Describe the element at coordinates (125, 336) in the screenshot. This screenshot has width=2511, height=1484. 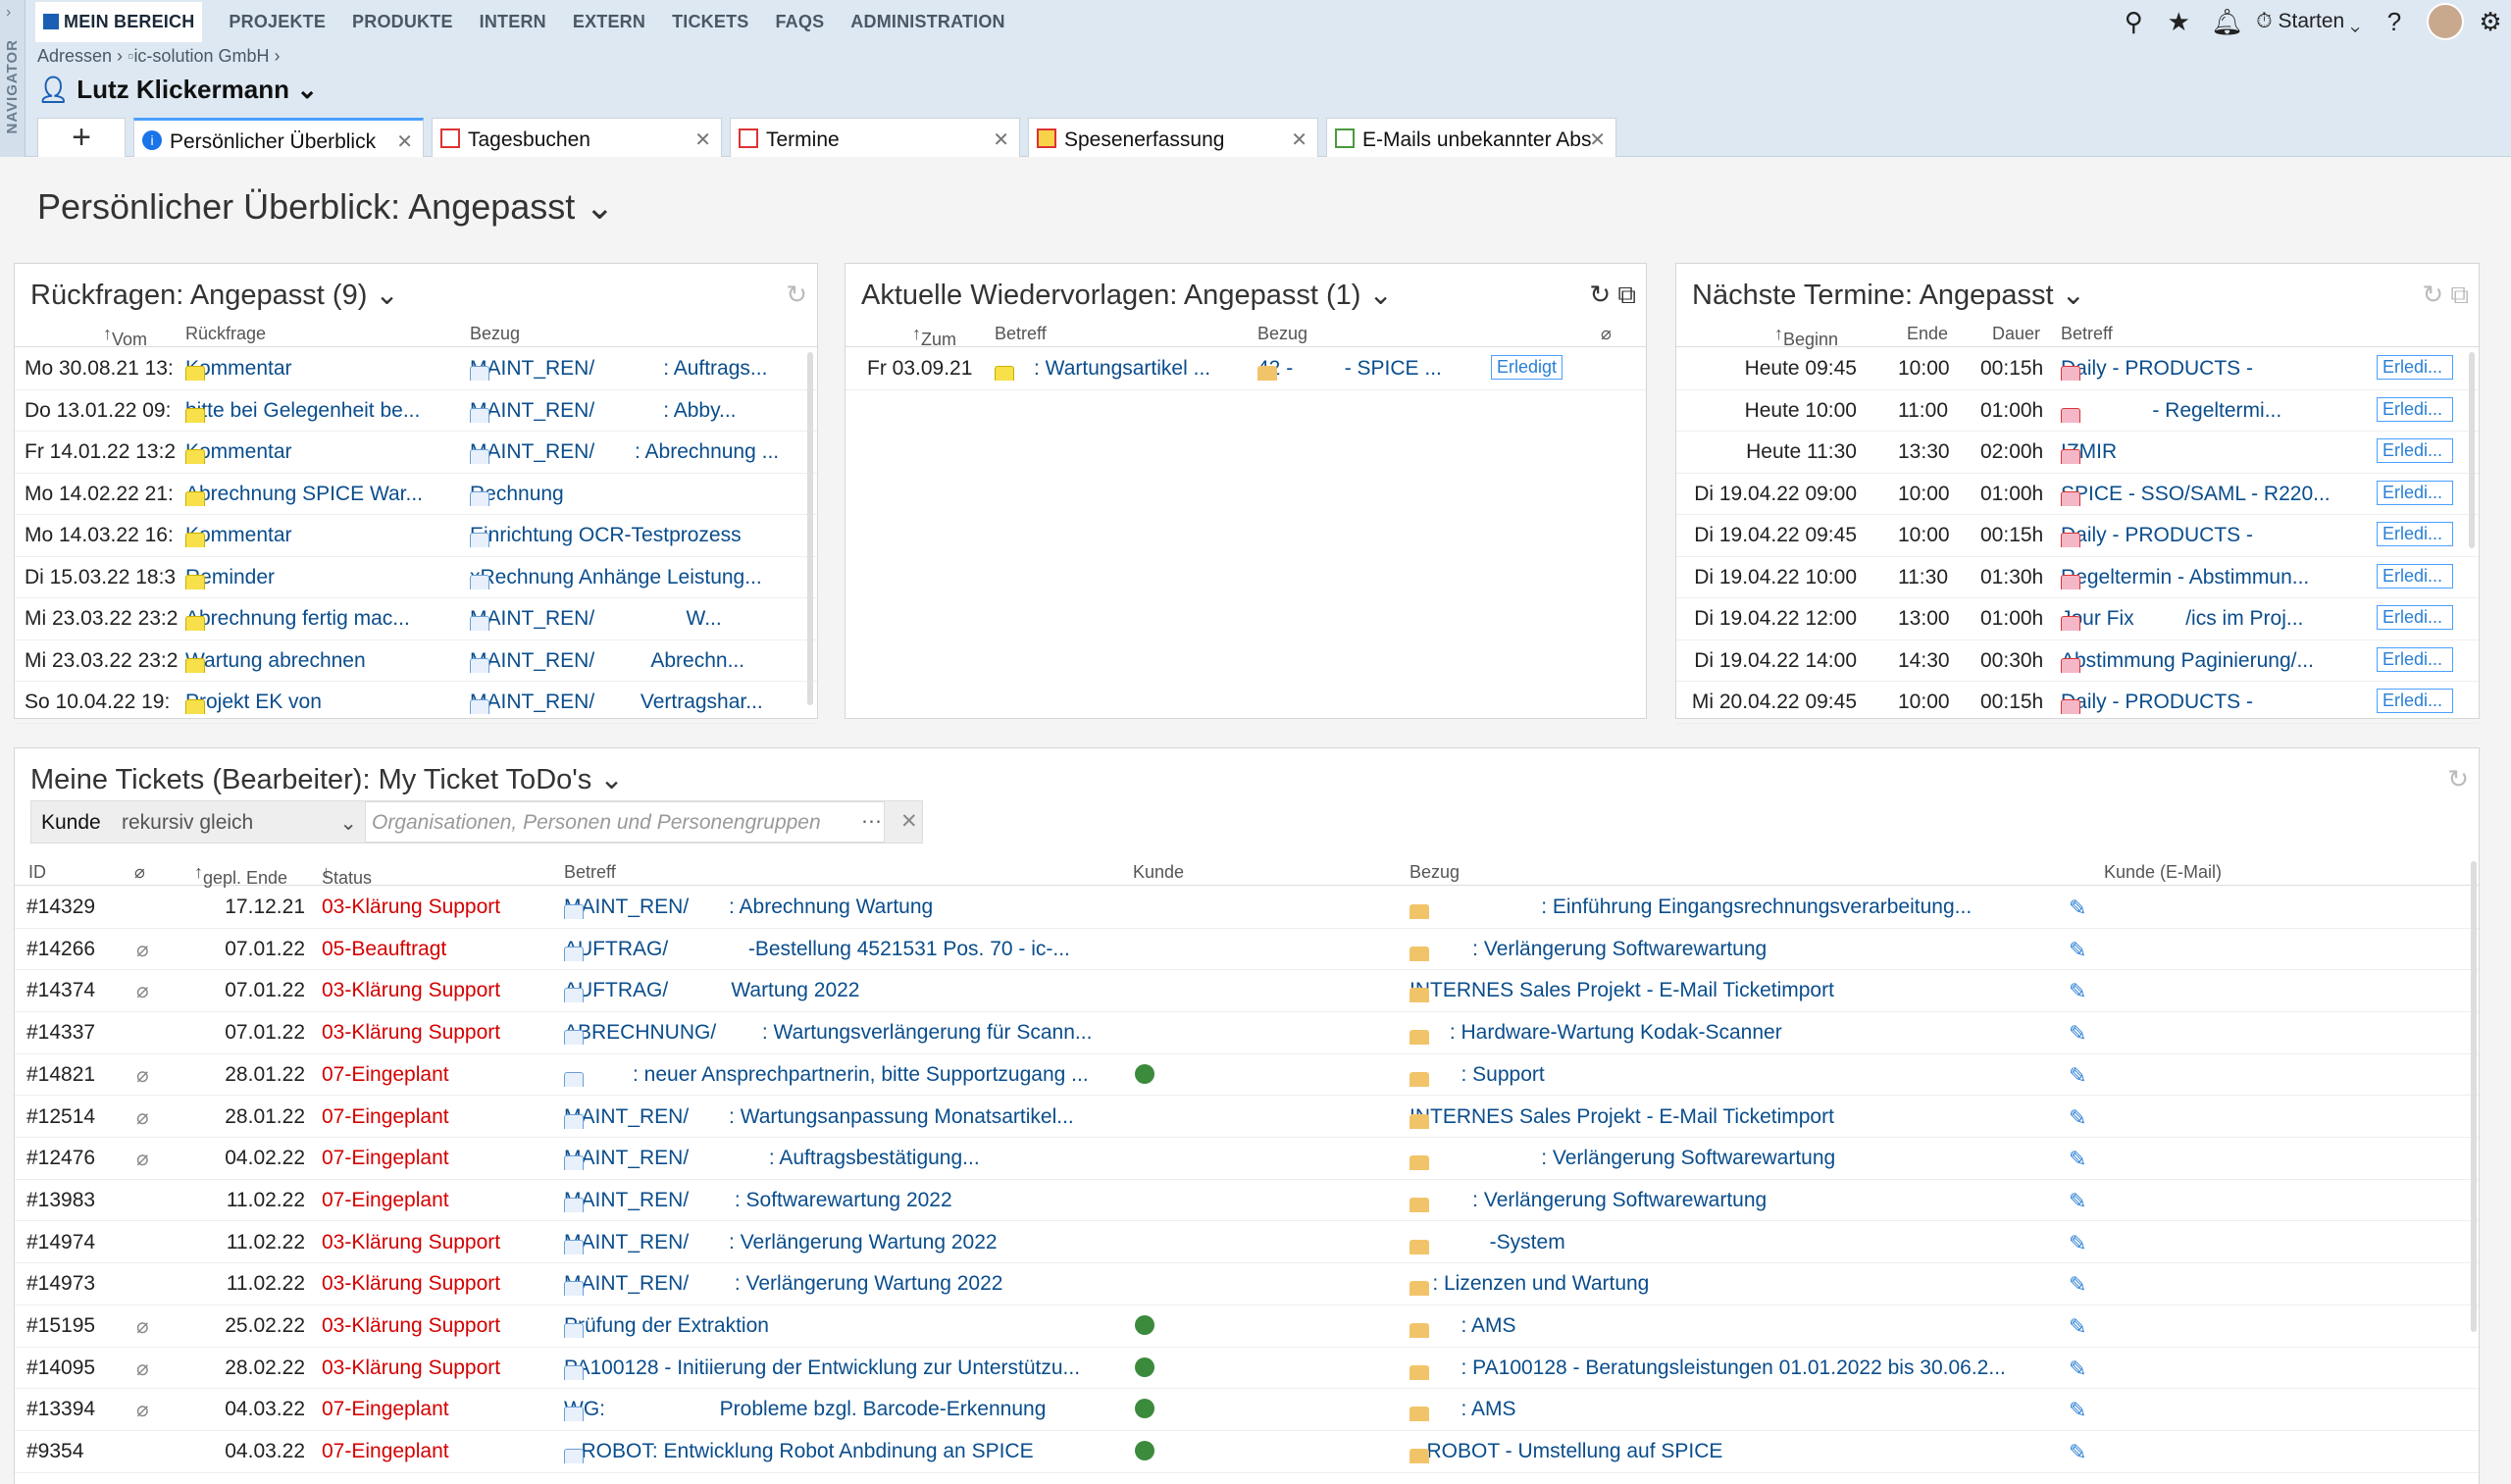
I see `col-vom: ↑ Vom` at that location.